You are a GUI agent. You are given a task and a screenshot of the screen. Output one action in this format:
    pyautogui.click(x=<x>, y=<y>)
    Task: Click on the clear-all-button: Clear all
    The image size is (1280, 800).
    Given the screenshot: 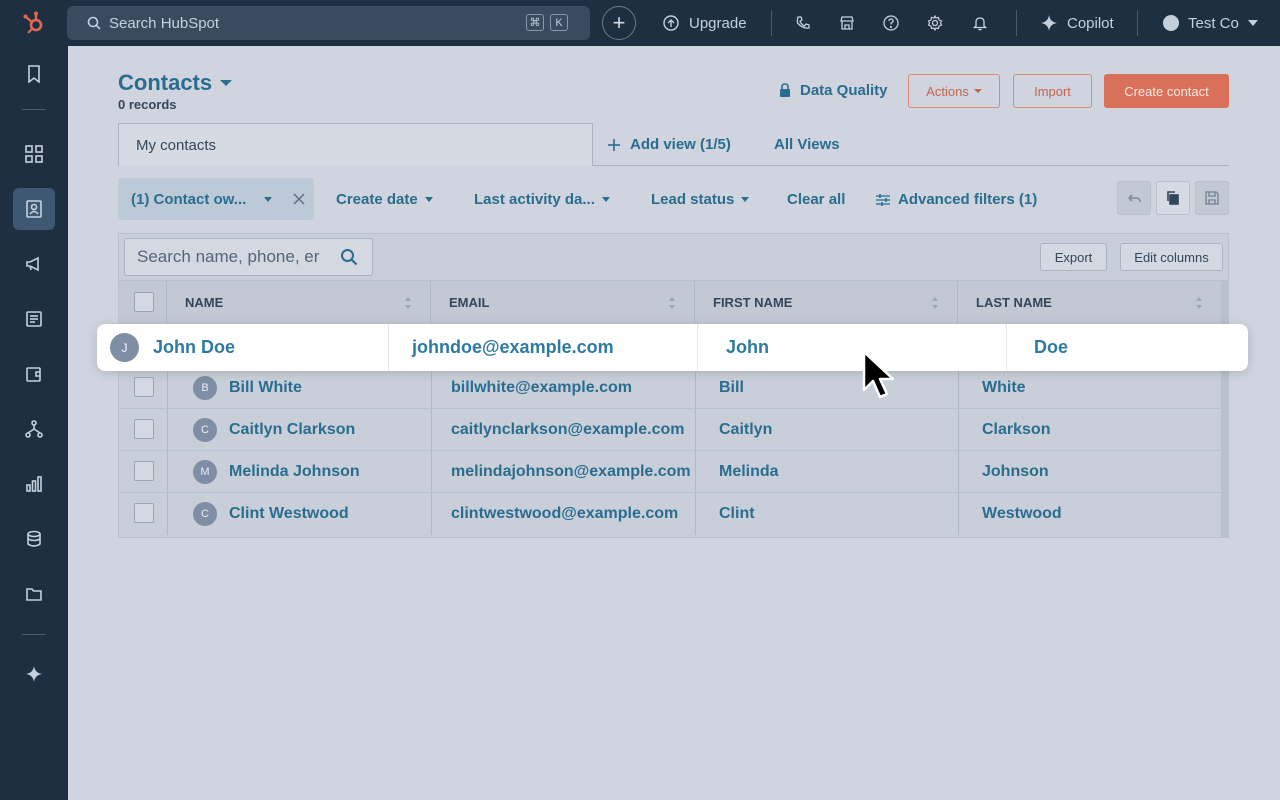 What is the action you would take?
    pyautogui.click(x=816, y=199)
    